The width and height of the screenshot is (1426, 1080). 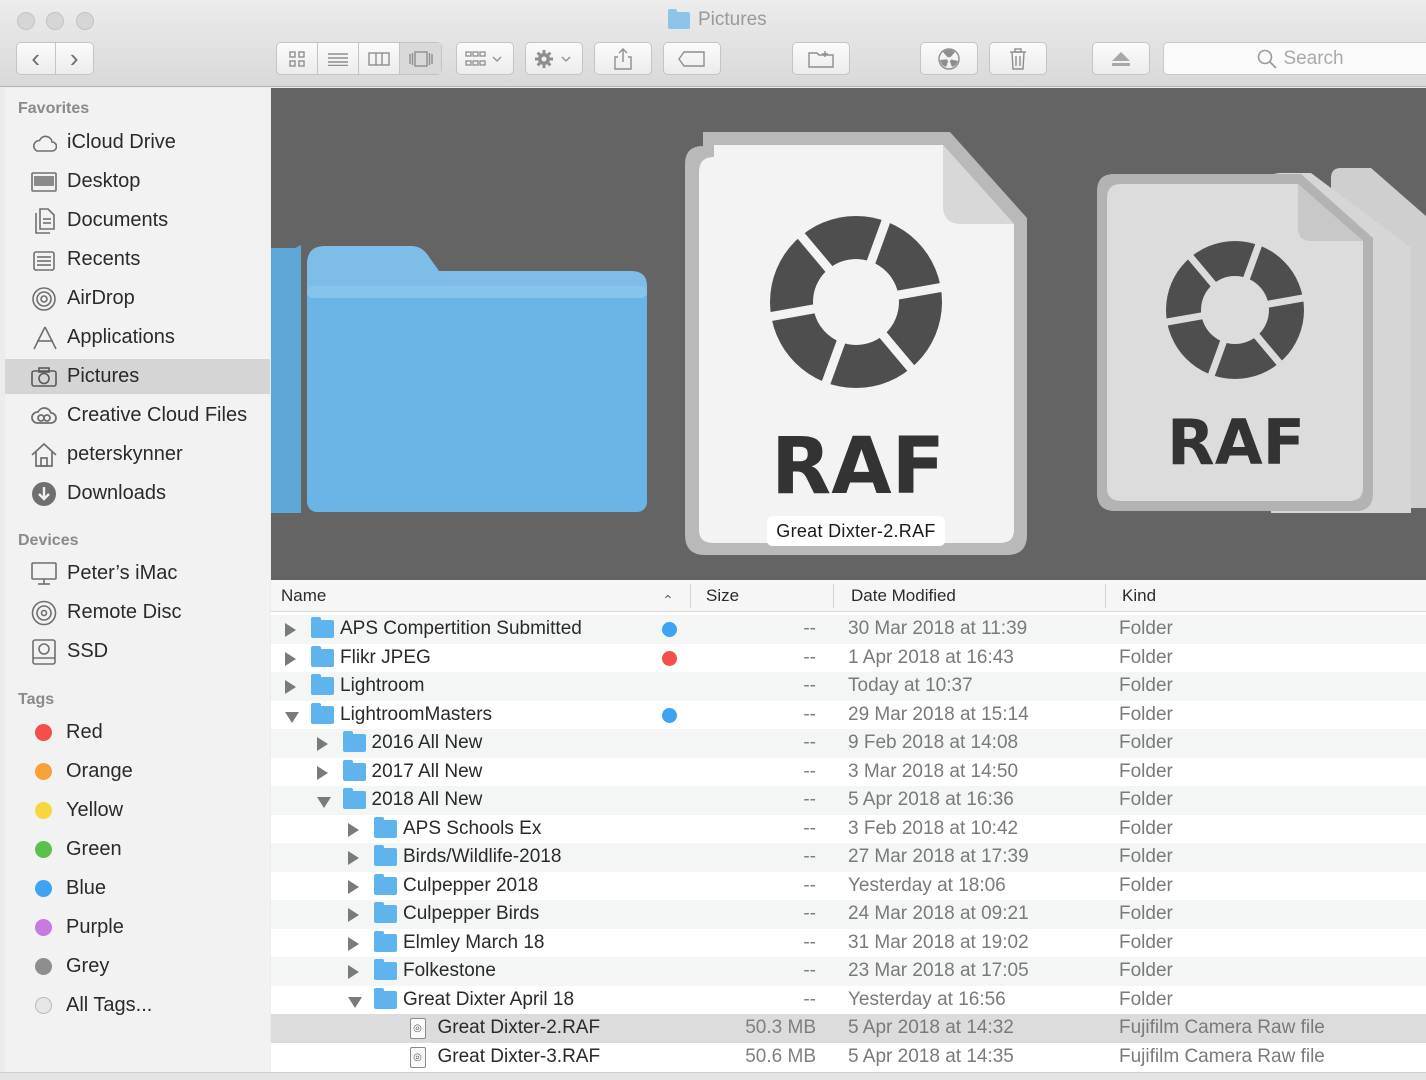 What do you see at coordinates (137, 966) in the screenshot?
I see `sidebar-tag-grey: Grey` at bounding box center [137, 966].